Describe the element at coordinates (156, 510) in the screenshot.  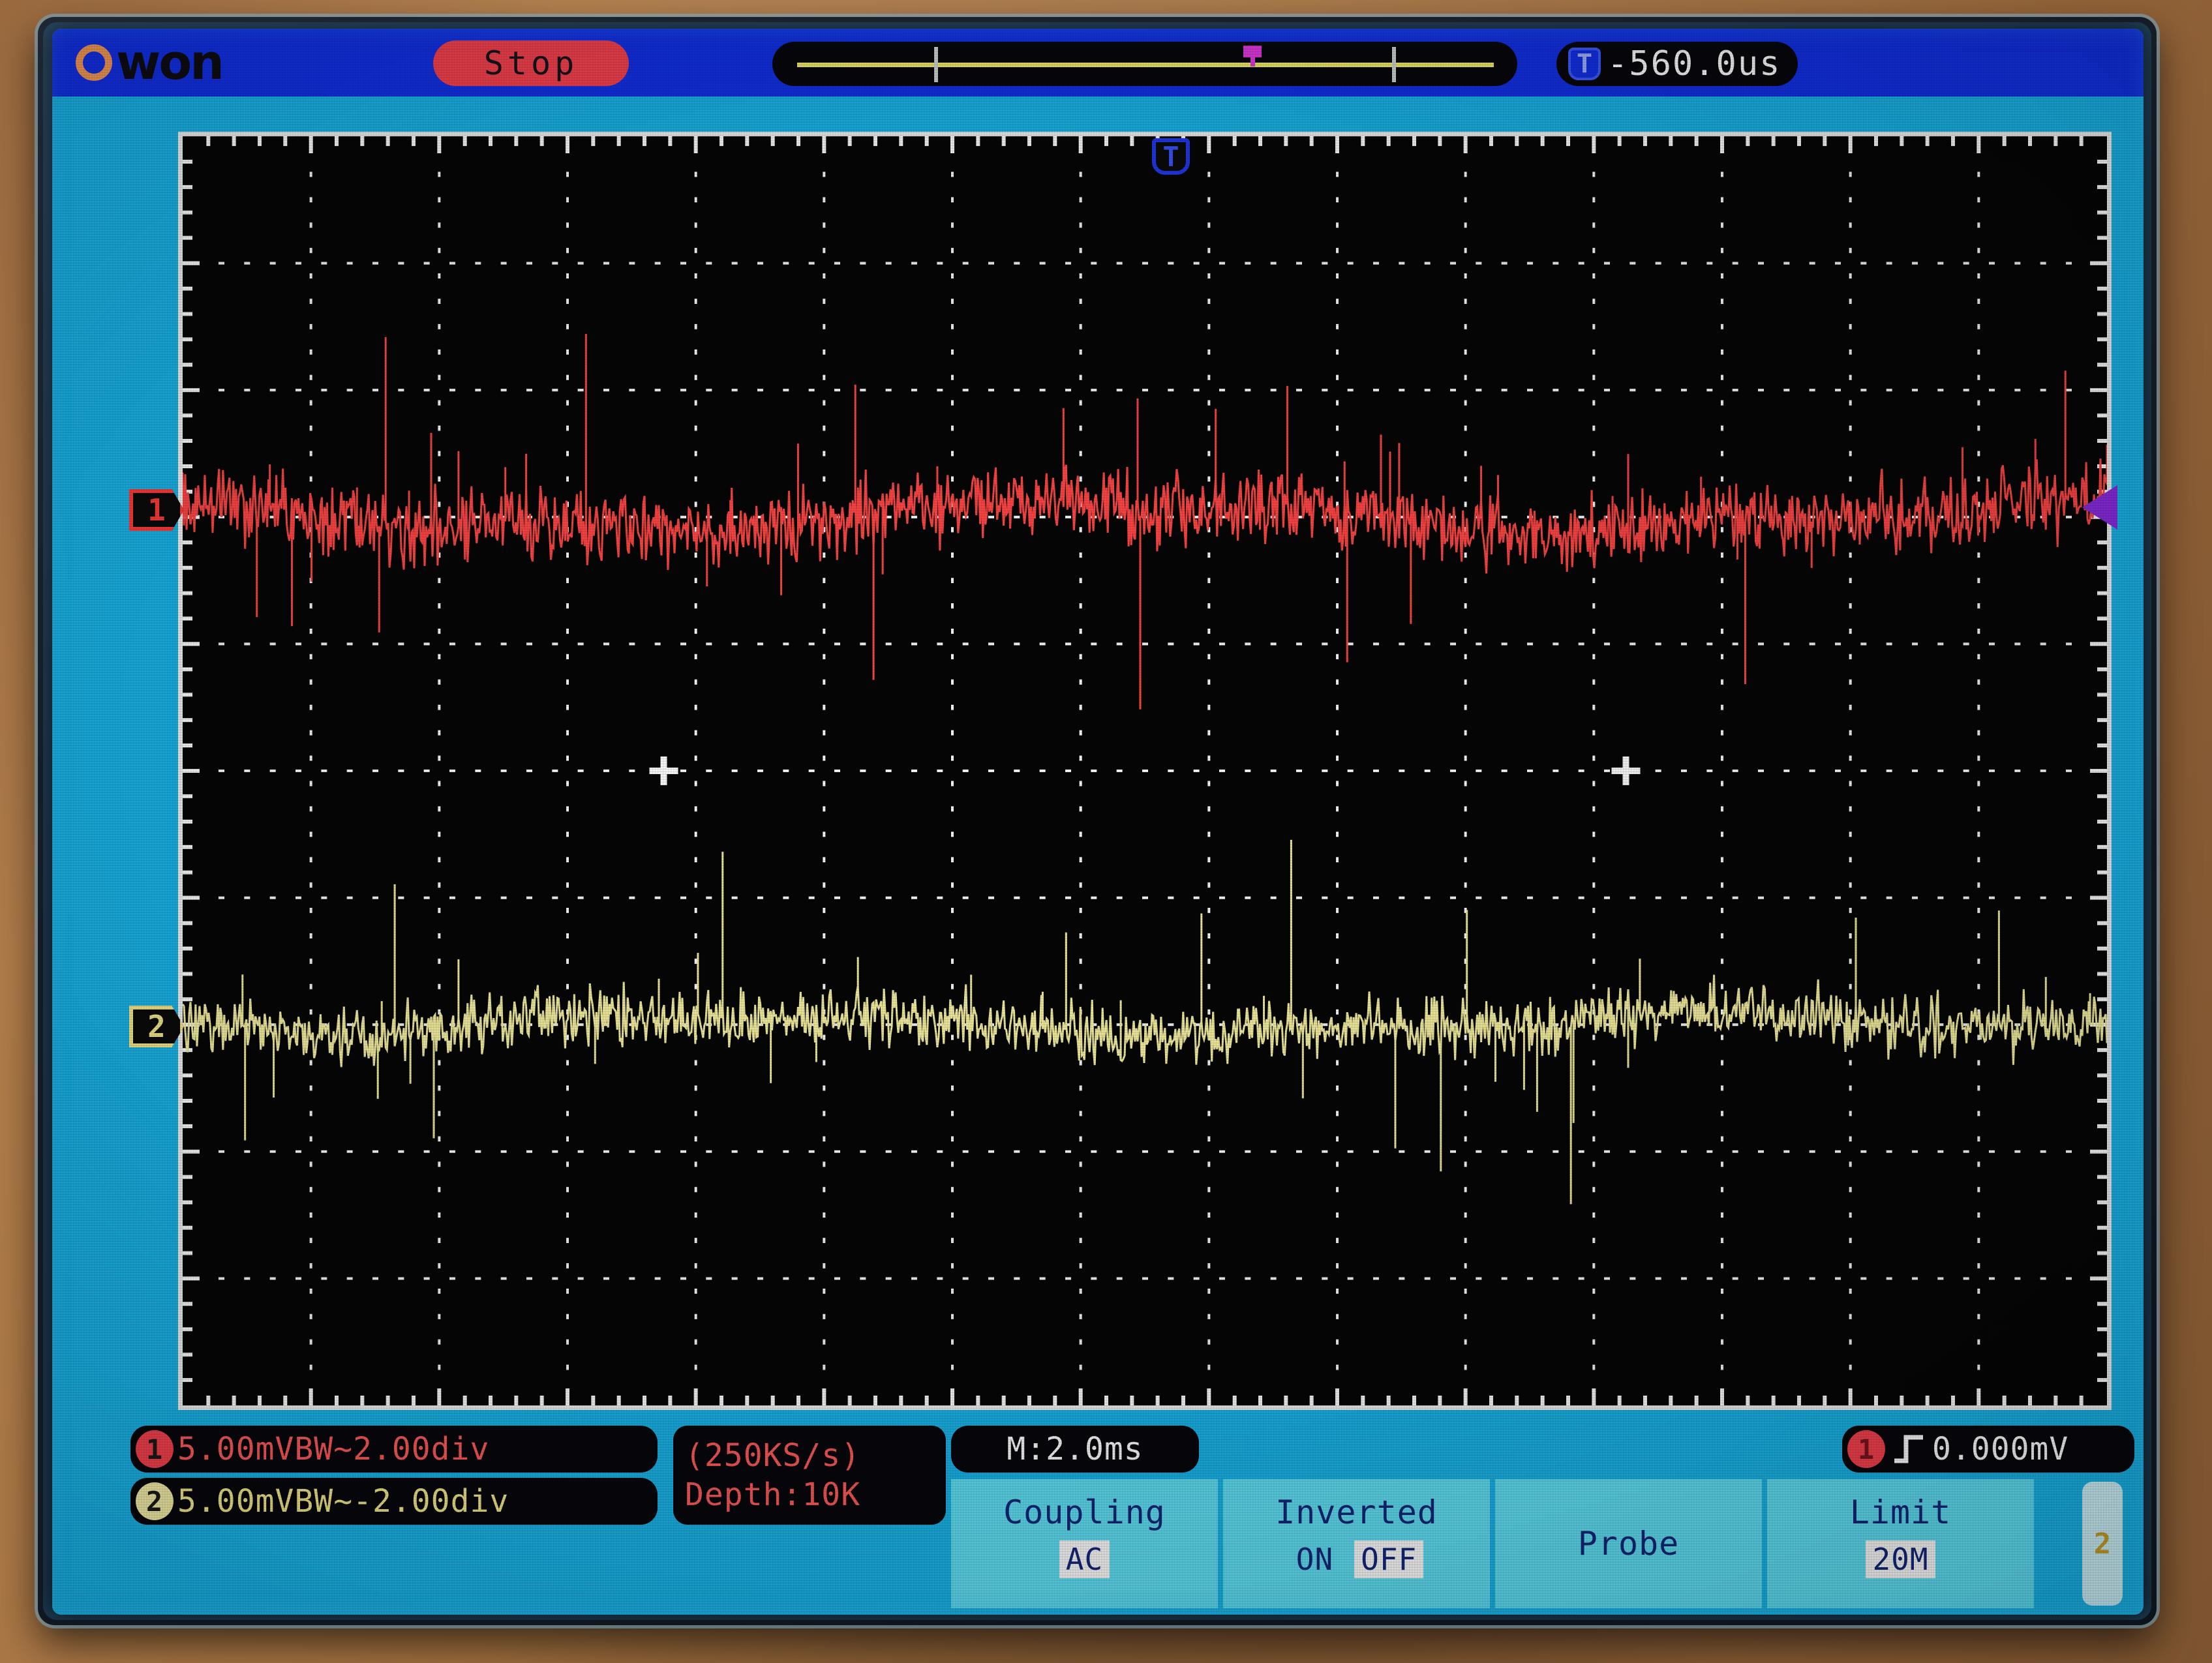
I see `channel-1-marker-label: 1` at that location.